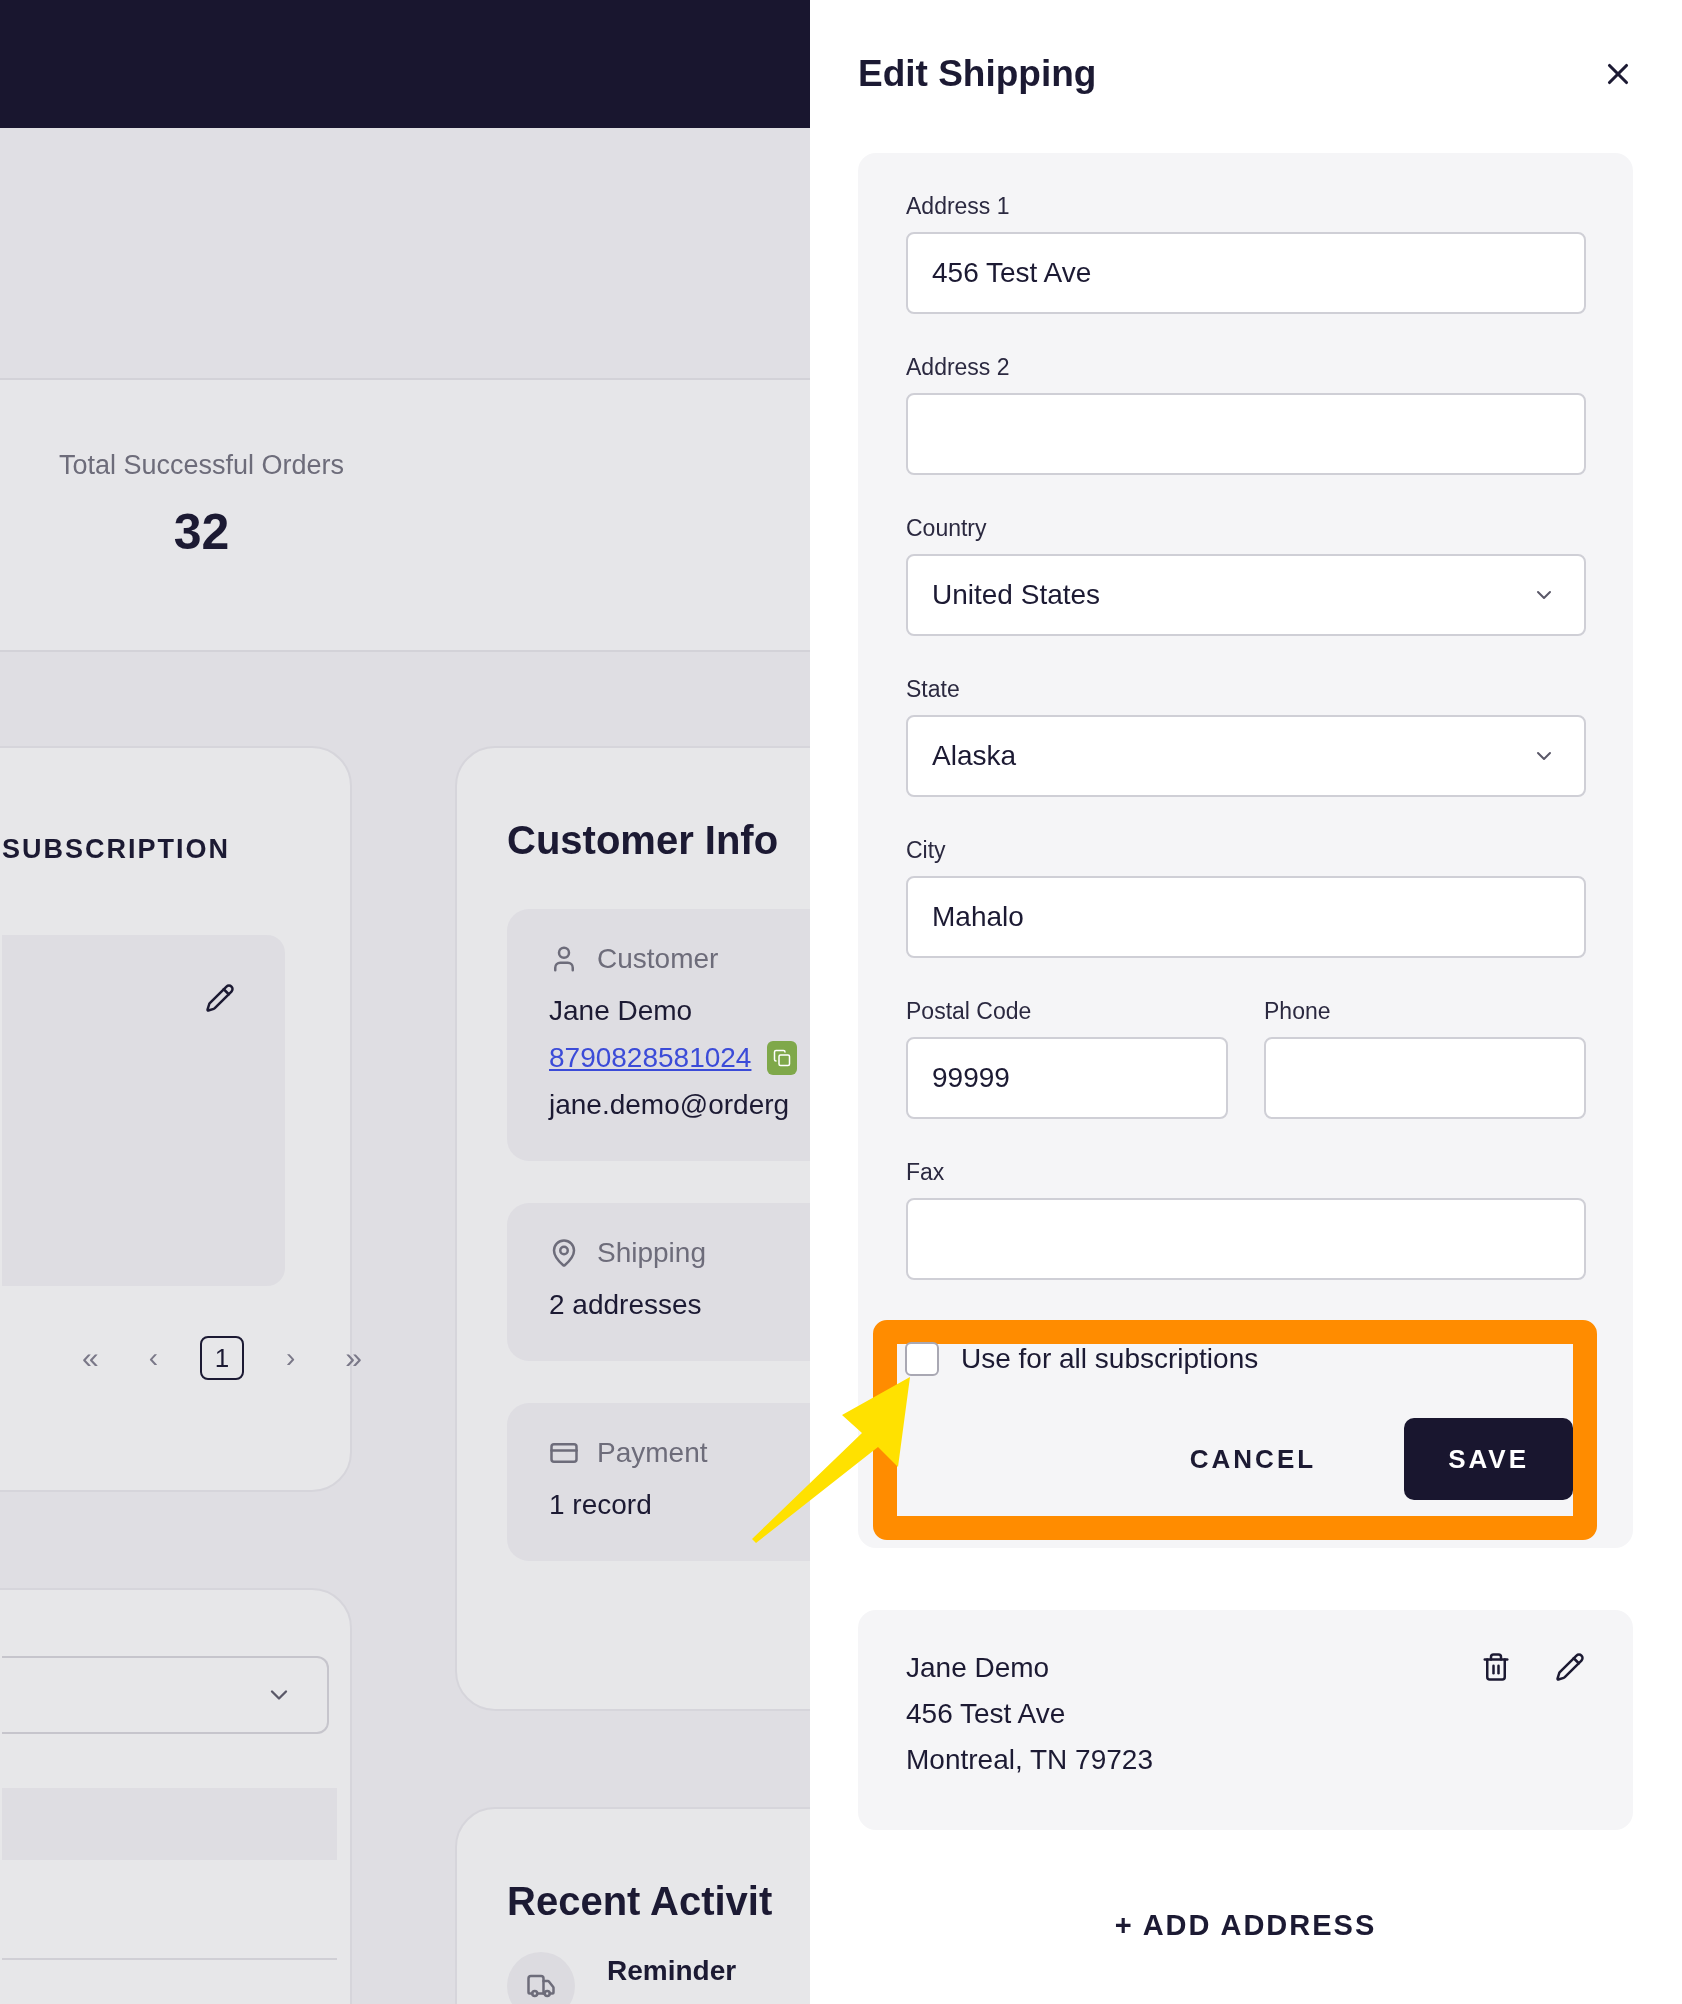 The height and width of the screenshot is (2004, 1682). I want to click on field-label: Phone, so click(1298, 1011).